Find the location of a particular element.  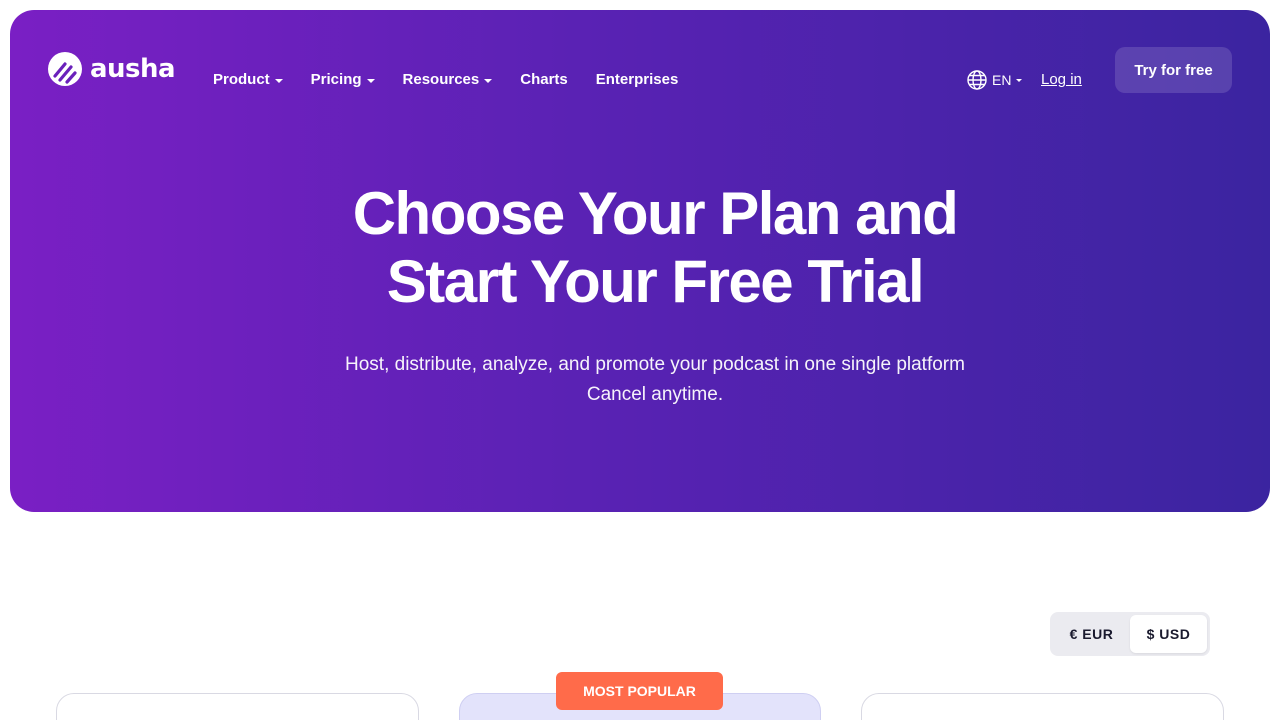

logo: ausha is located at coordinates (112, 69).